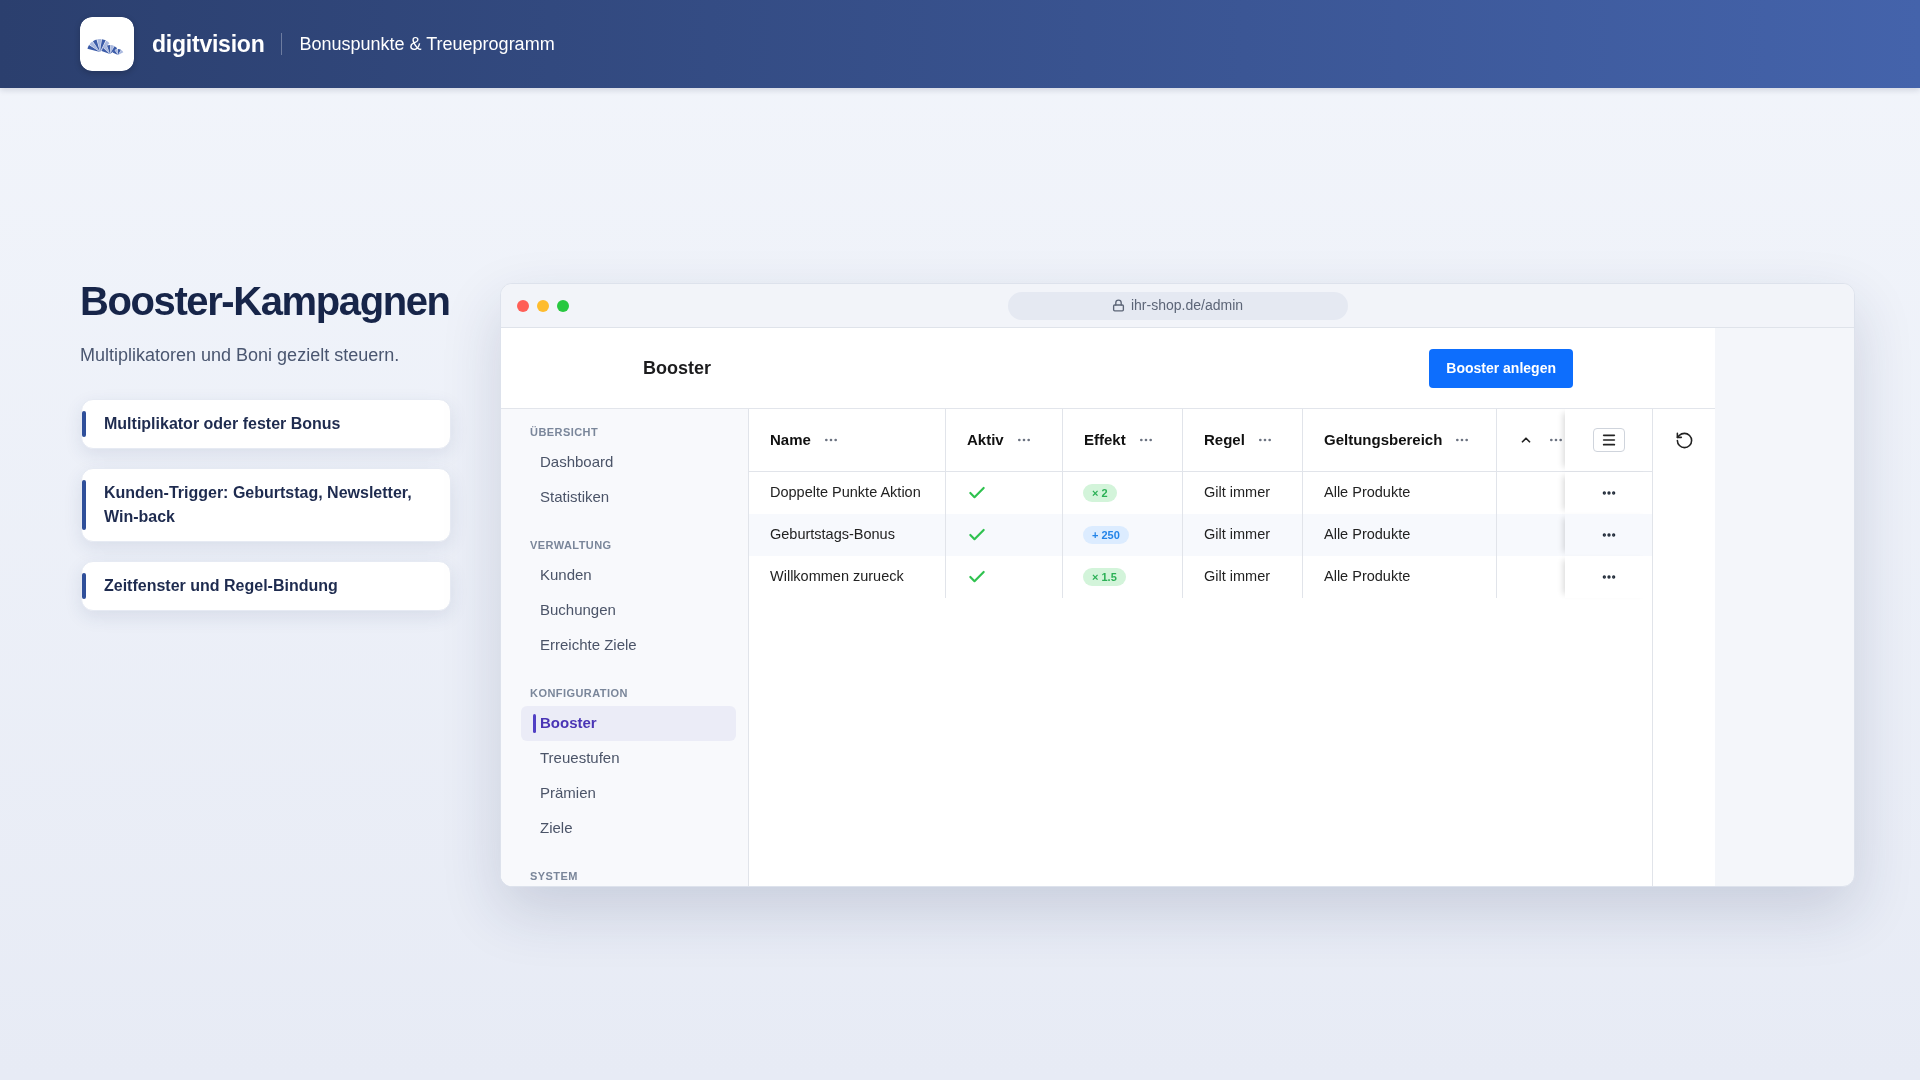 The height and width of the screenshot is (1080, 1920). I want to click on header-subtitle: Bonuspunkte & Treueprogramm, so click(427, 44).